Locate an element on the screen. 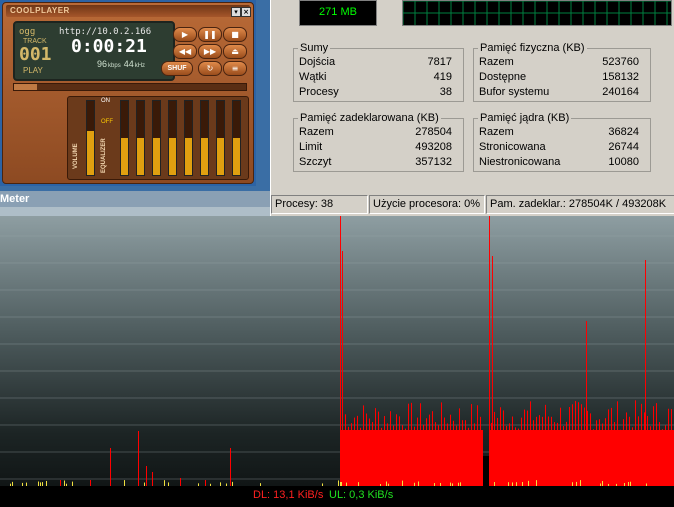  minimize-icon: ▾ is located at coordinates (236, 12).